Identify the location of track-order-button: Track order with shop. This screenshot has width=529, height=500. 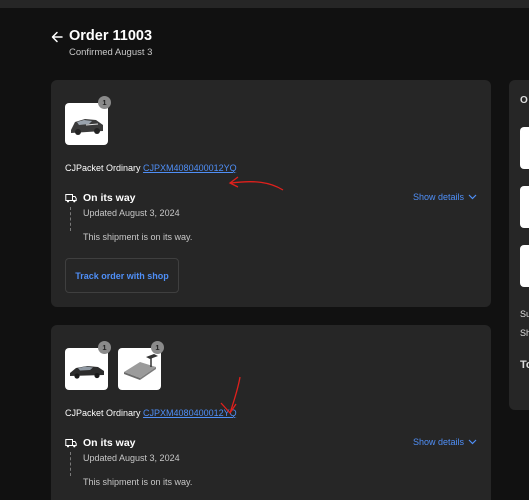
(122, 275).